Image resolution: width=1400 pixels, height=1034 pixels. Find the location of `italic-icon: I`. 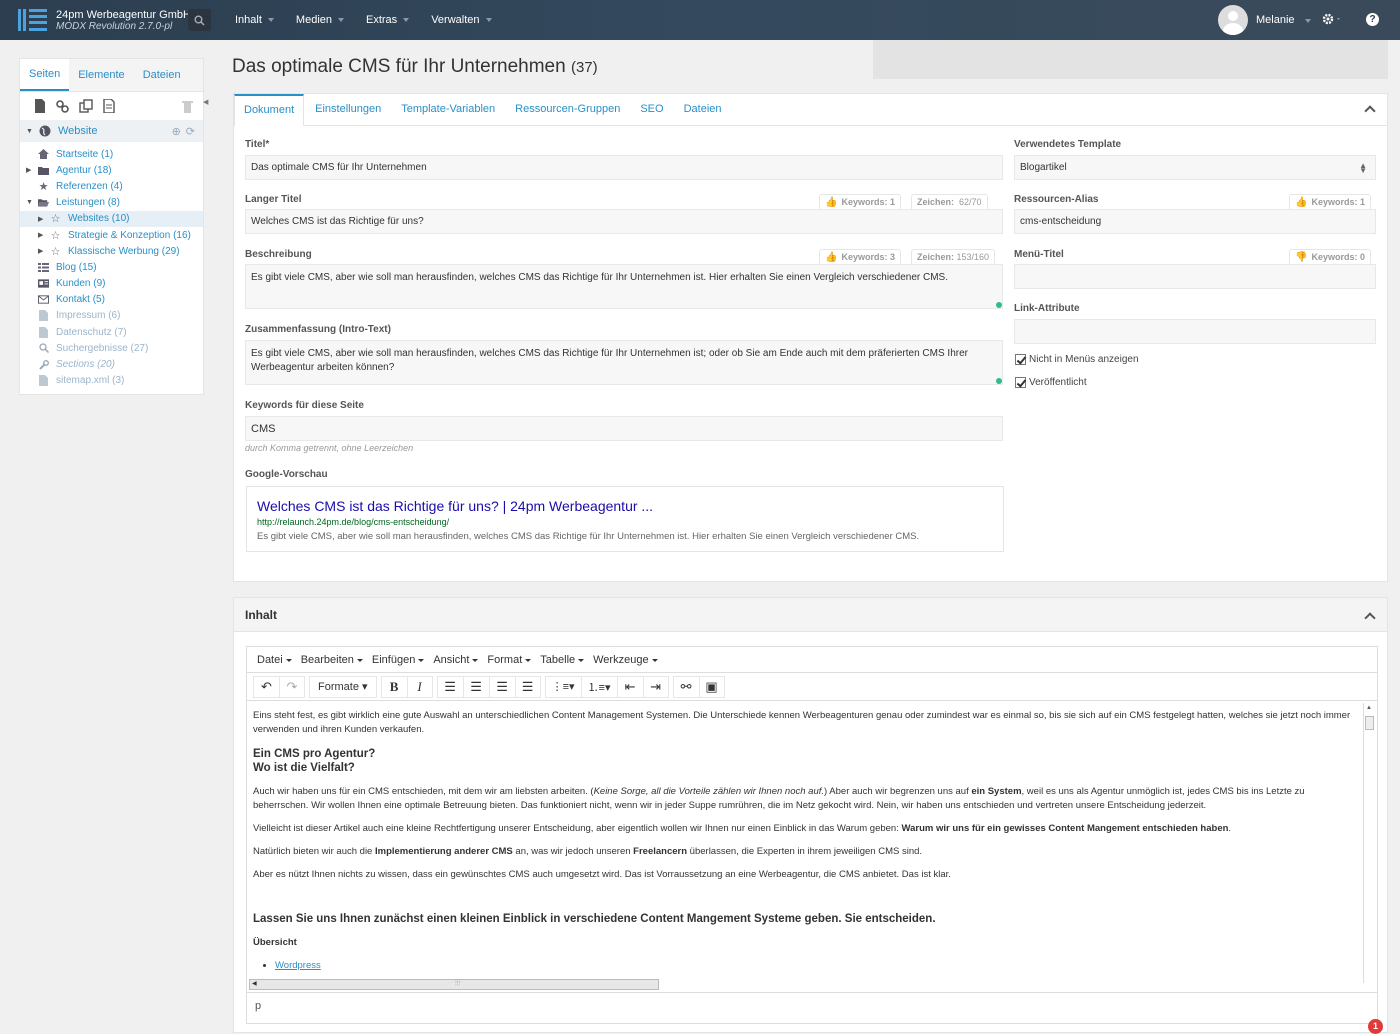

italic-icon: I is located at coordinates (419, 686).